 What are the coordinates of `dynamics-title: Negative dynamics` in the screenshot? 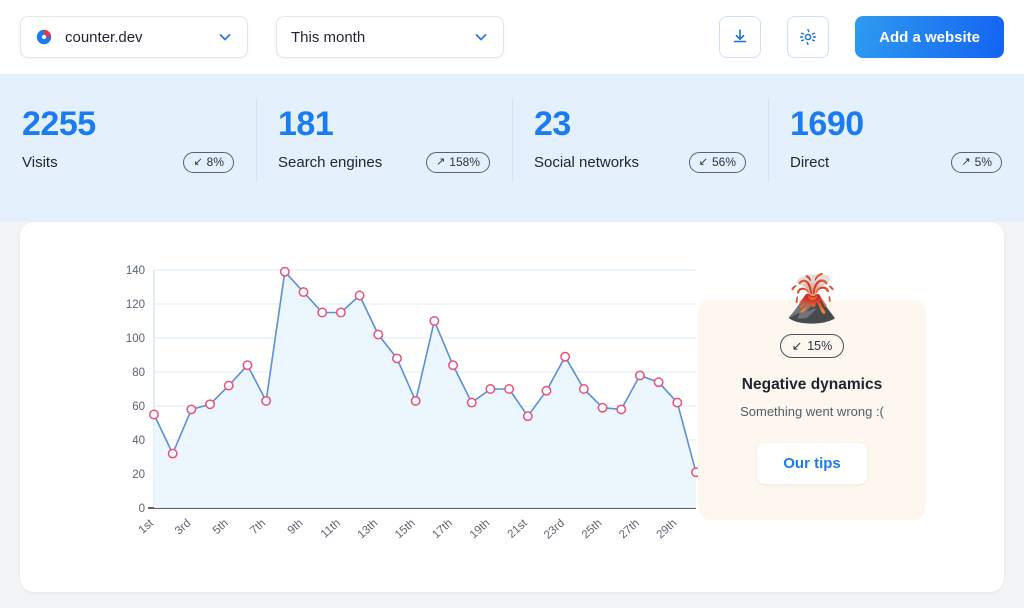 It's located at (812, 384).